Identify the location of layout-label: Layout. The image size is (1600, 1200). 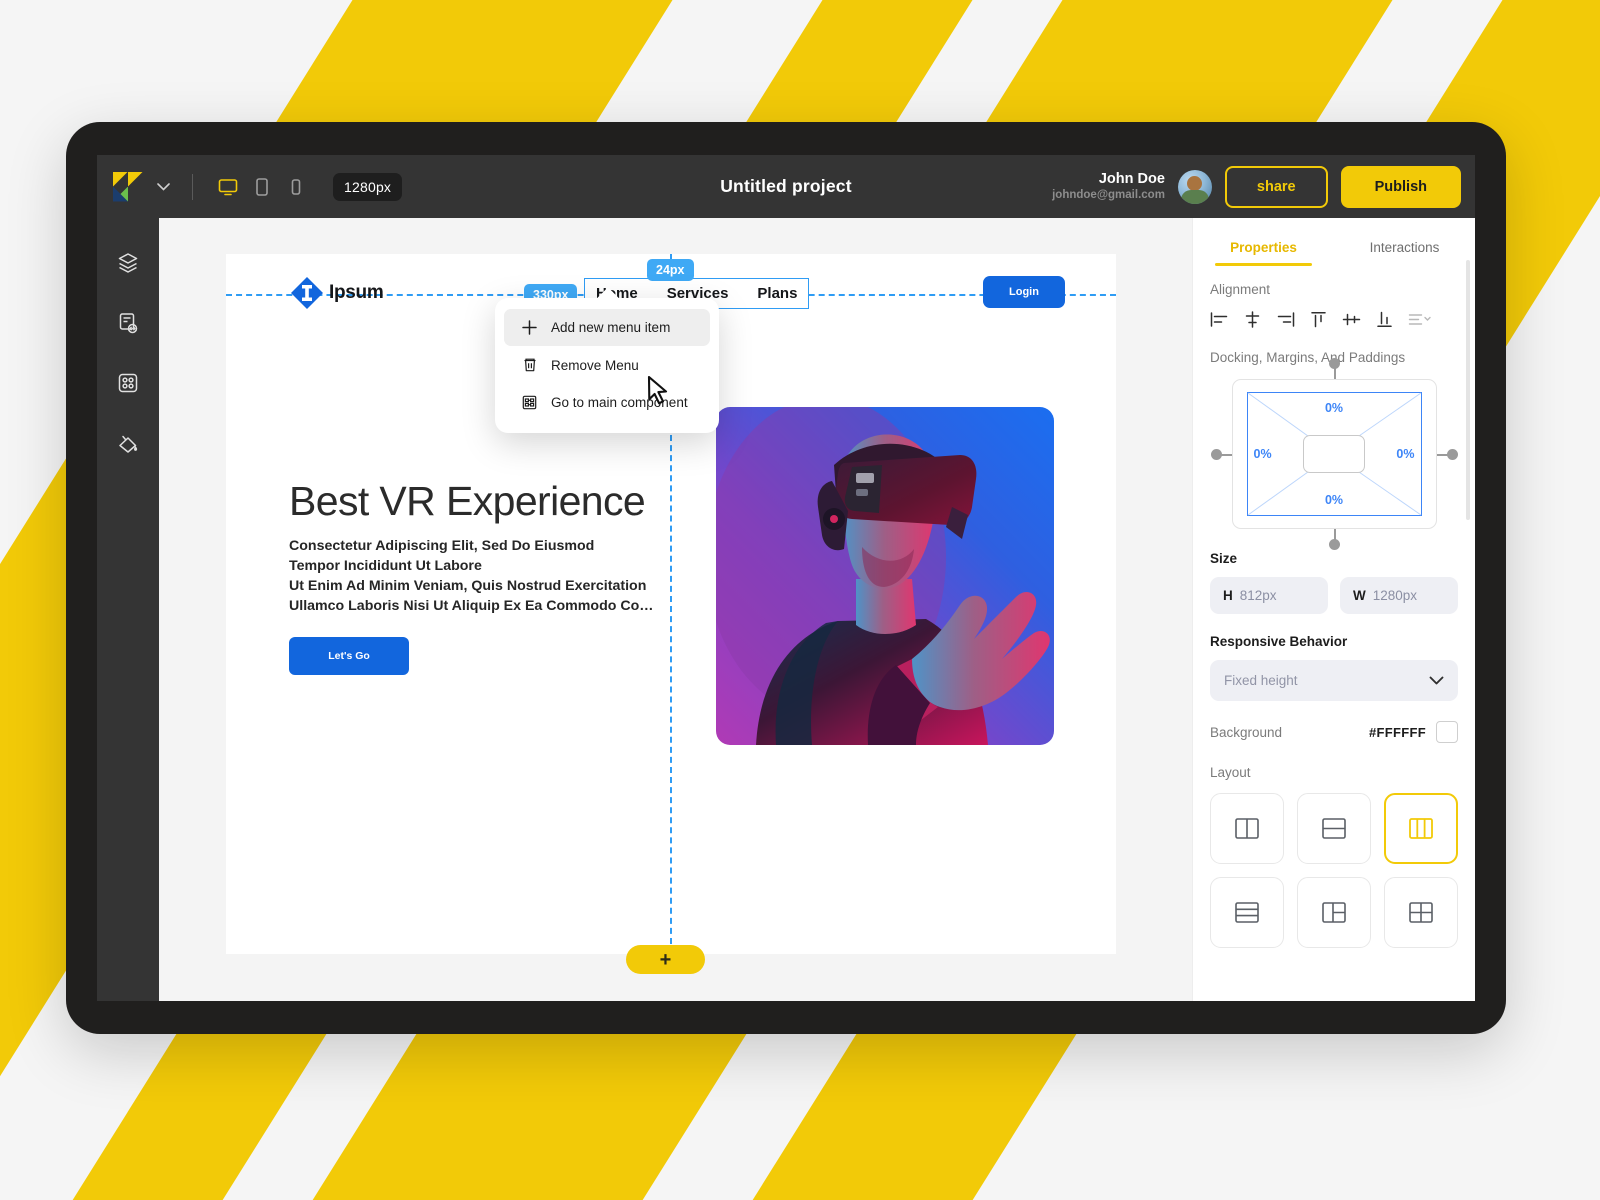
(1230, 772).